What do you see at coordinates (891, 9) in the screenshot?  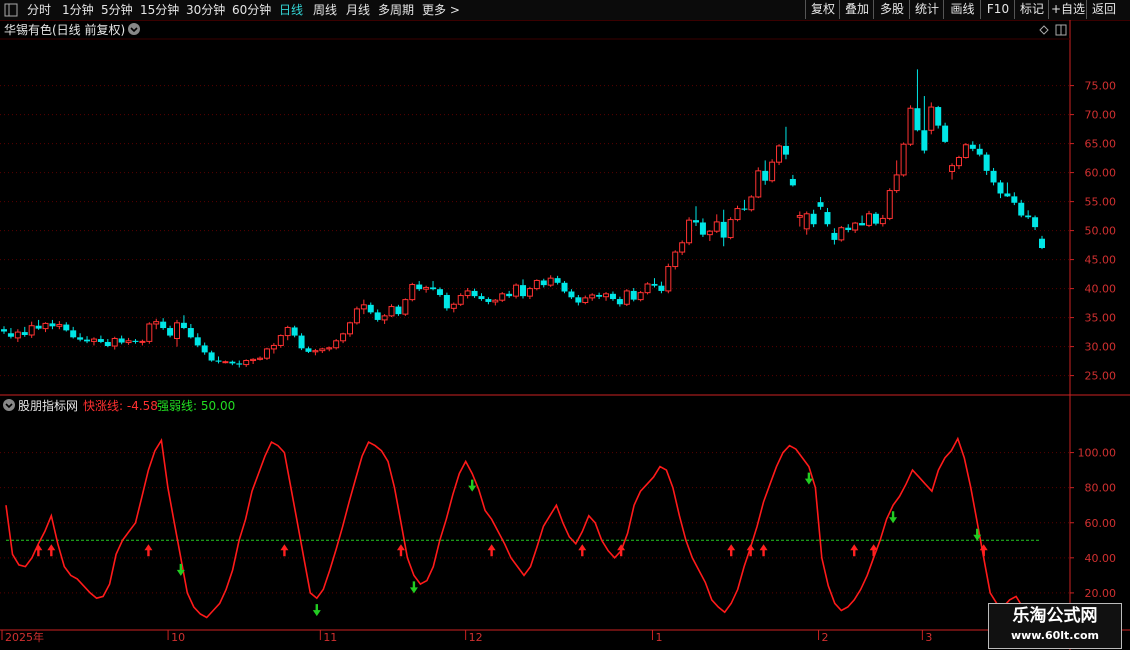 I see `multi-stock-button: 多股` at bounding box center [891, 9].